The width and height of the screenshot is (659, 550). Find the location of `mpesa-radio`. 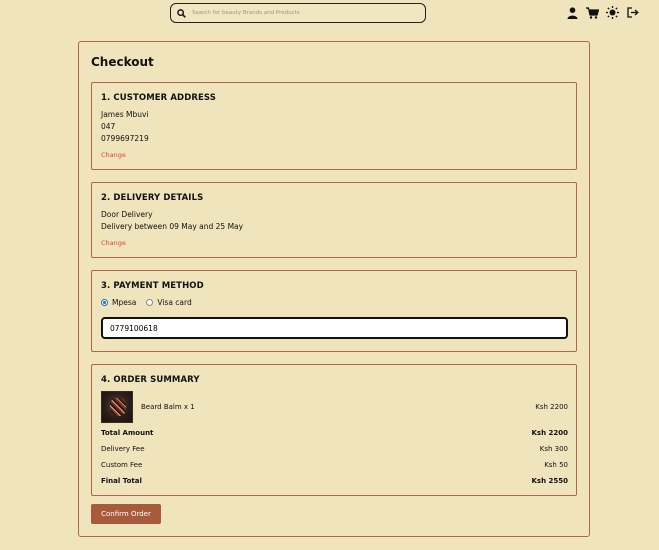

mpesa-radio is located at coordinates (104, 302).